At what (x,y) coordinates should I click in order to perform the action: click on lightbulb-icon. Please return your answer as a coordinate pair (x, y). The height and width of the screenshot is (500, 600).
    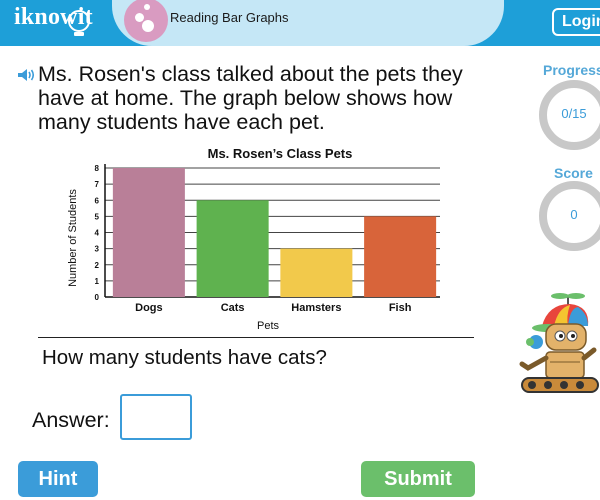
    Looking at the image, I should click on (79, 21).